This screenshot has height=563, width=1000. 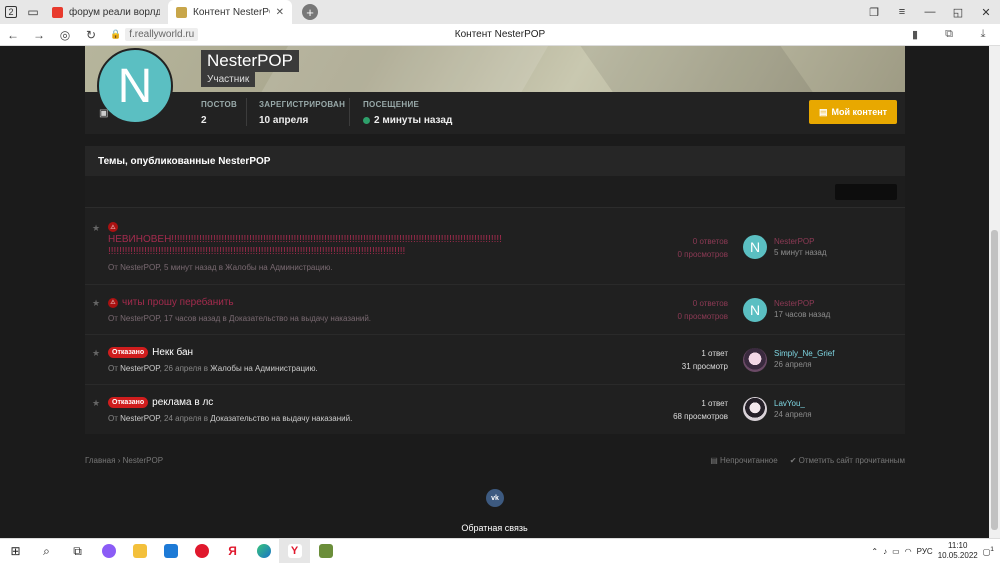 I want to click on topic-title: Некк бан, so click(x=172, y=352).